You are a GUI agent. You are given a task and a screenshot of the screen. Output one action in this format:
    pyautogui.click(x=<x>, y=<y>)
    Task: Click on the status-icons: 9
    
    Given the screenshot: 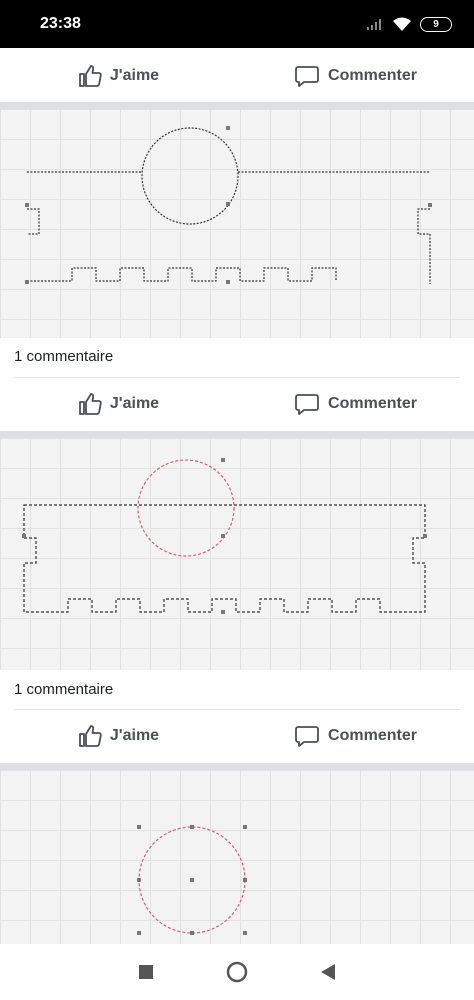 What is the action you would take?
    pyautogui.click(x=409, y=24)
    